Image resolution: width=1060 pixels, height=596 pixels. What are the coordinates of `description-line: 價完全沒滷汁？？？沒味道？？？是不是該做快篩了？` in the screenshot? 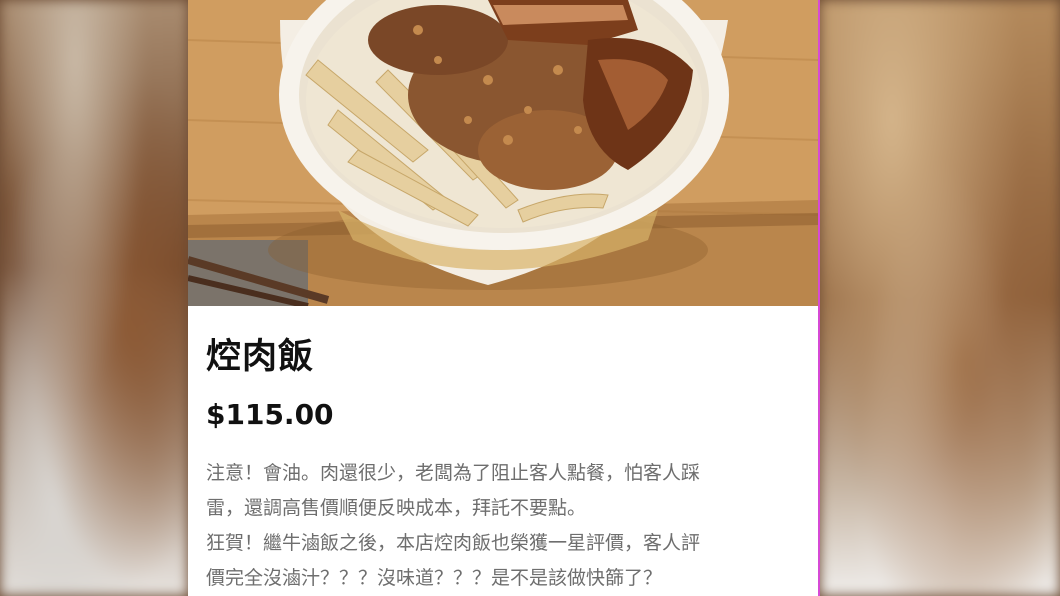 It's located at (434, 578).